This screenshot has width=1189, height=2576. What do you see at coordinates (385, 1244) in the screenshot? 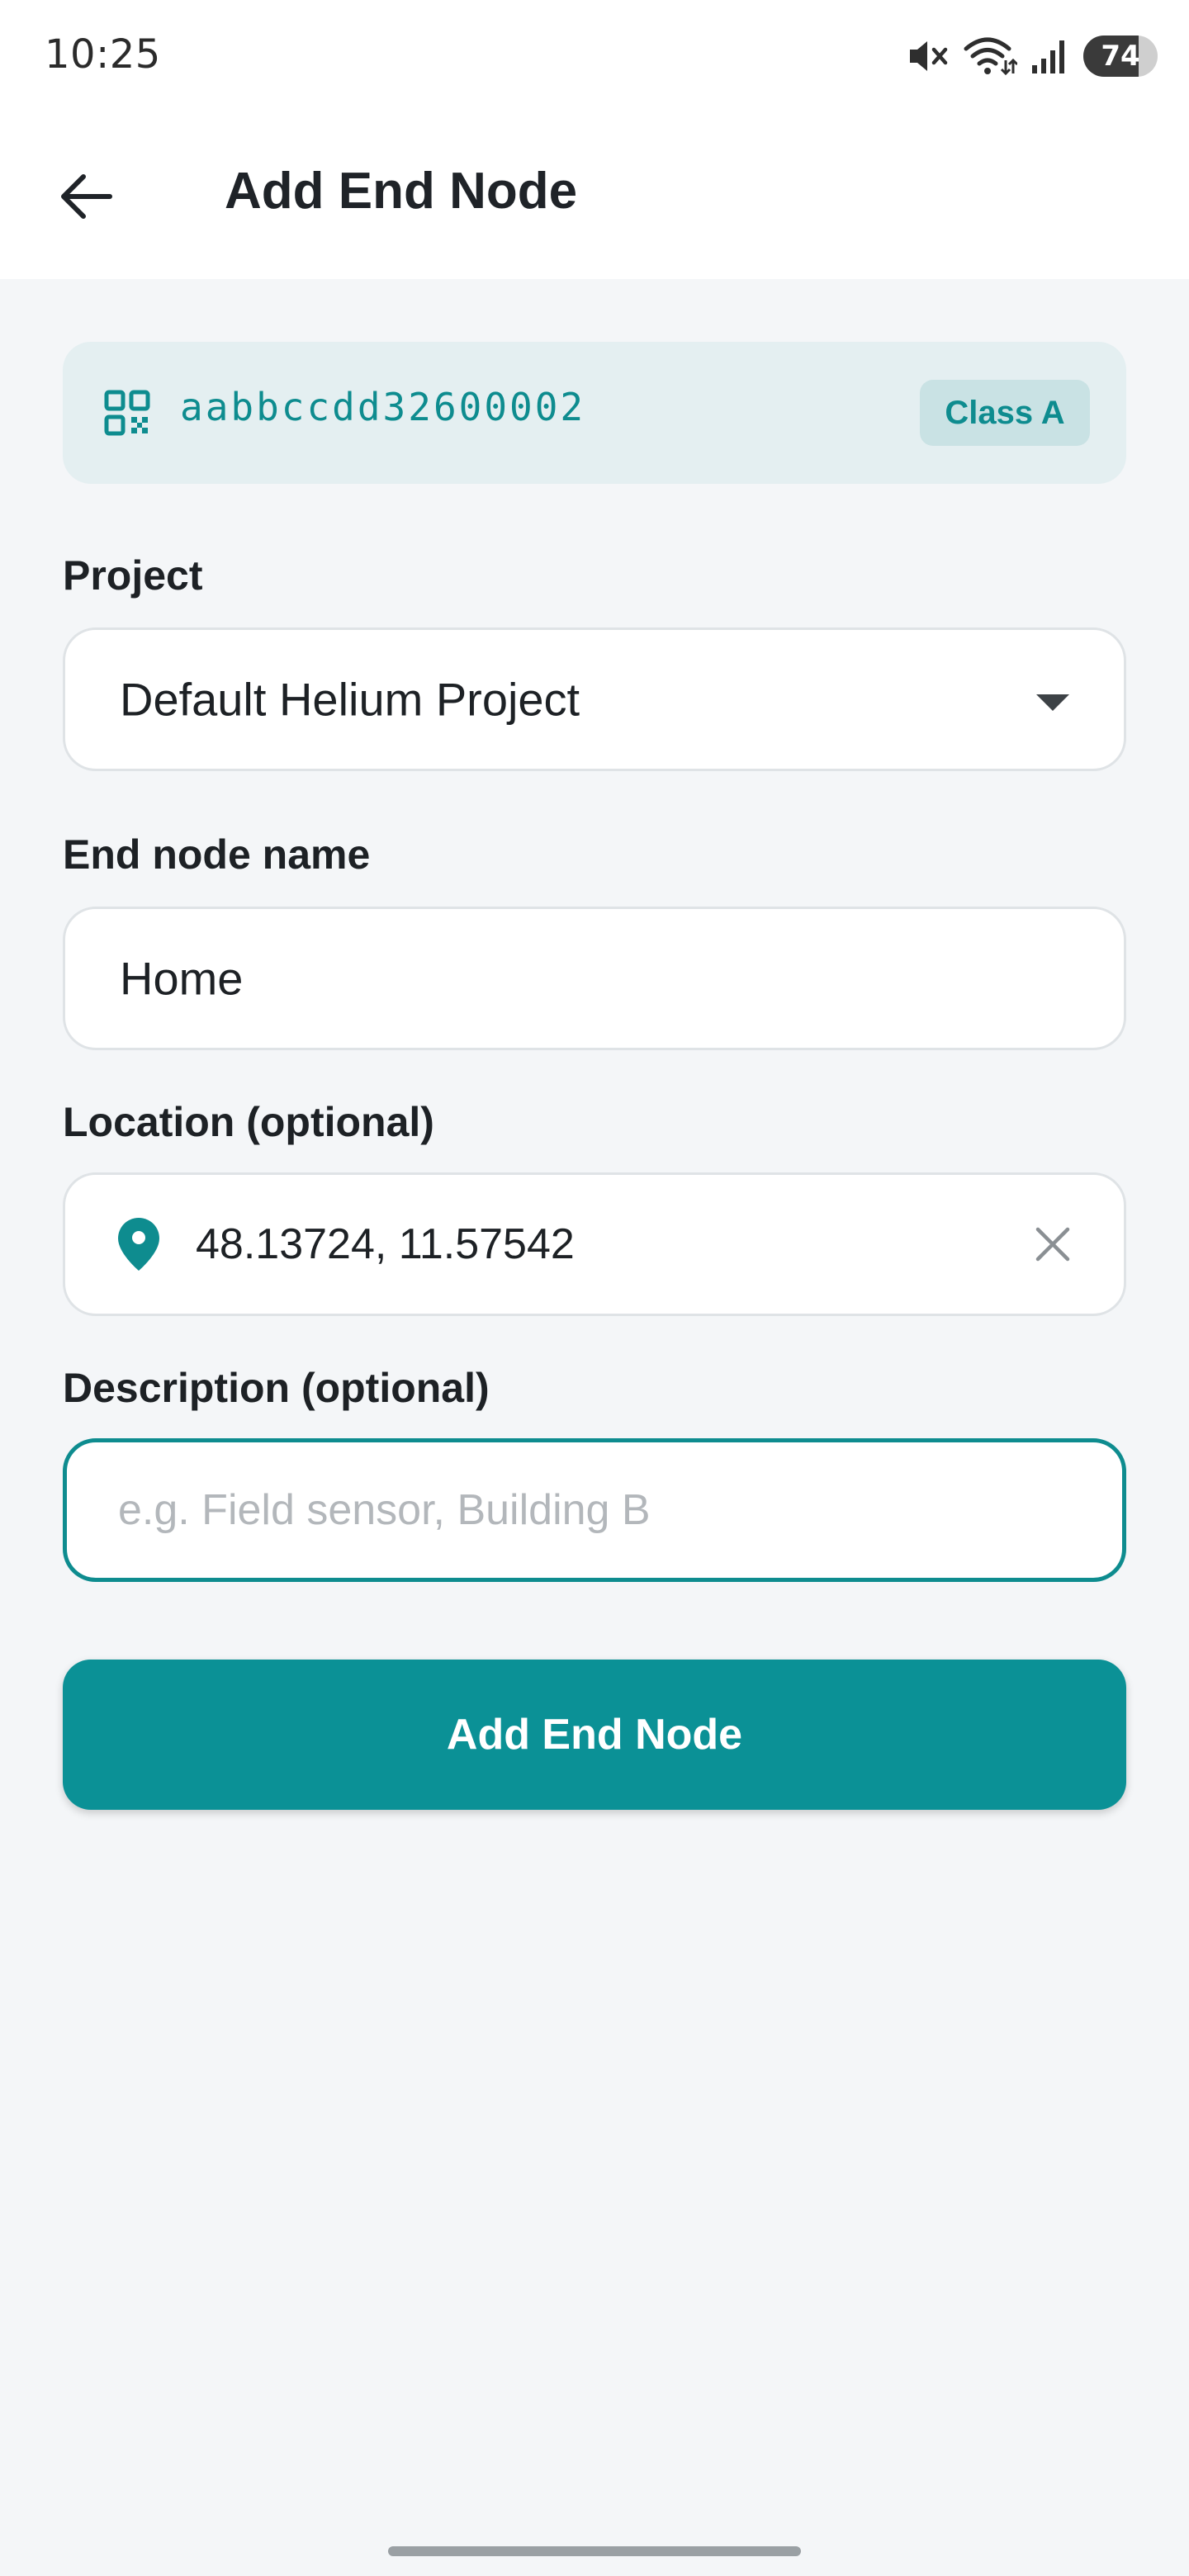
I see `location-value: 48.13724, 11.57542` at bounding box center [385, 1244].